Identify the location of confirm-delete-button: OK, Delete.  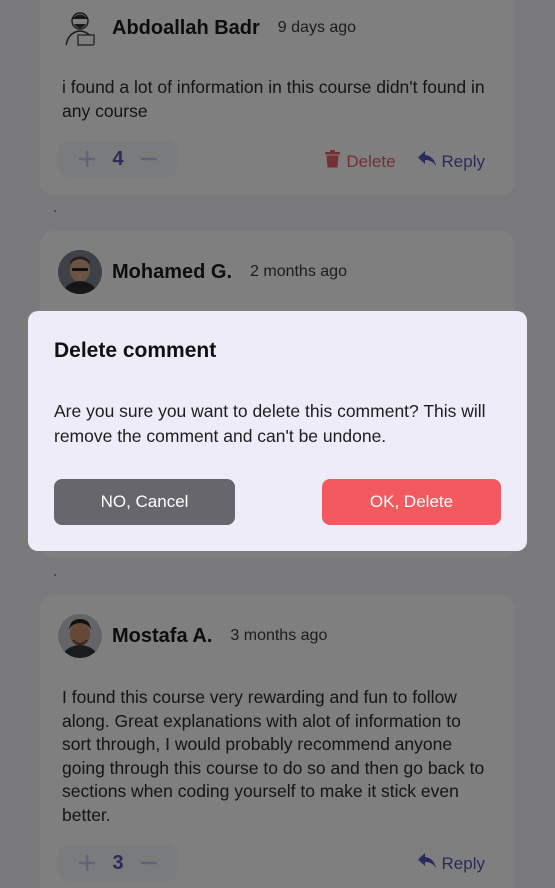
(411, 502).